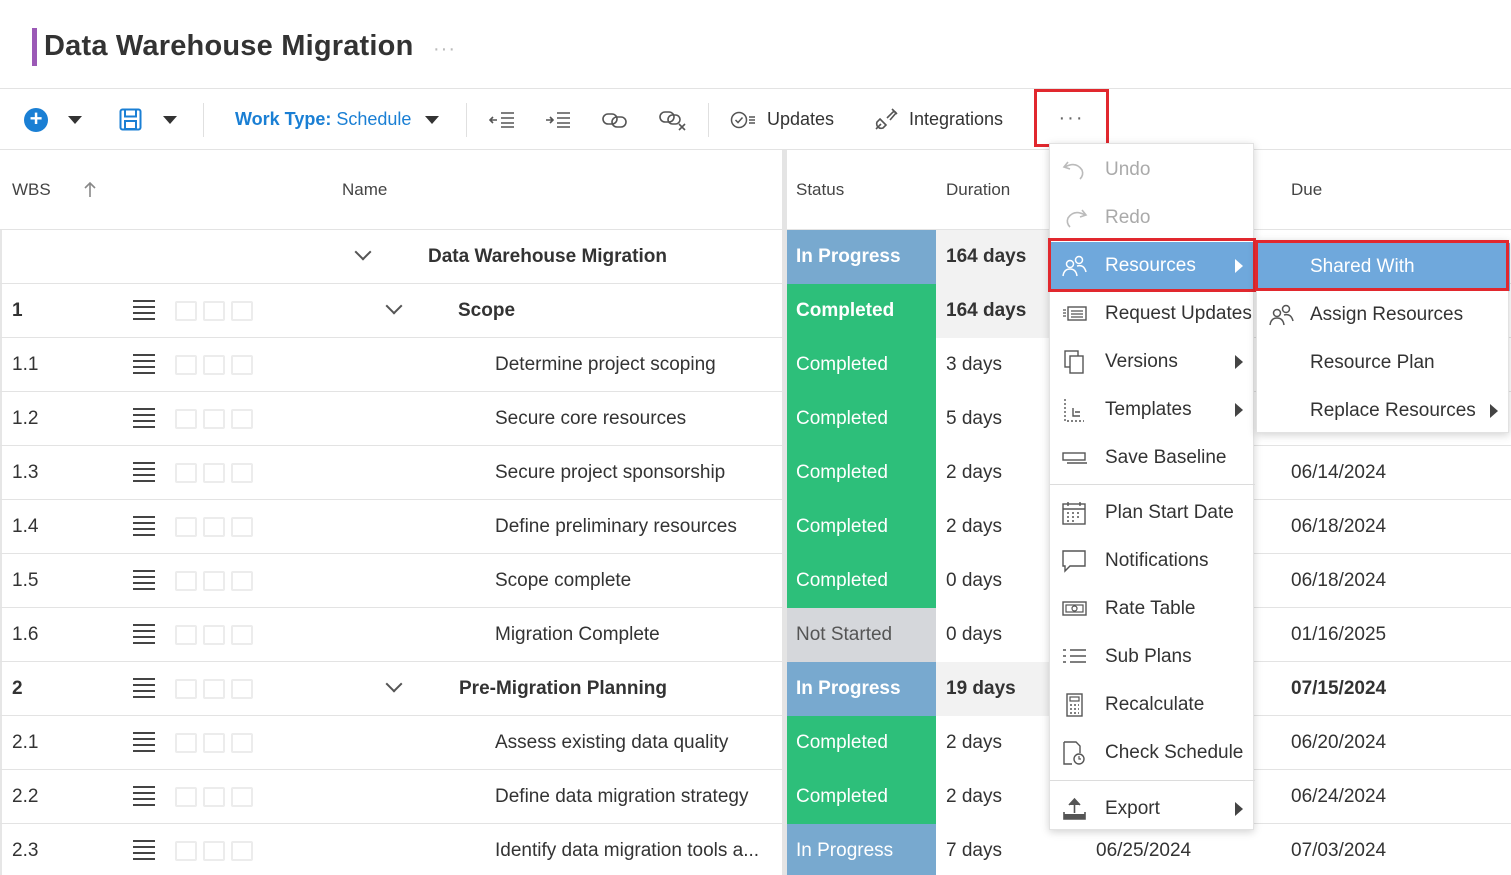 The width and height of the screenshot is (1511, 875). I want to click on column-header-name: Name, so click(364, 190).